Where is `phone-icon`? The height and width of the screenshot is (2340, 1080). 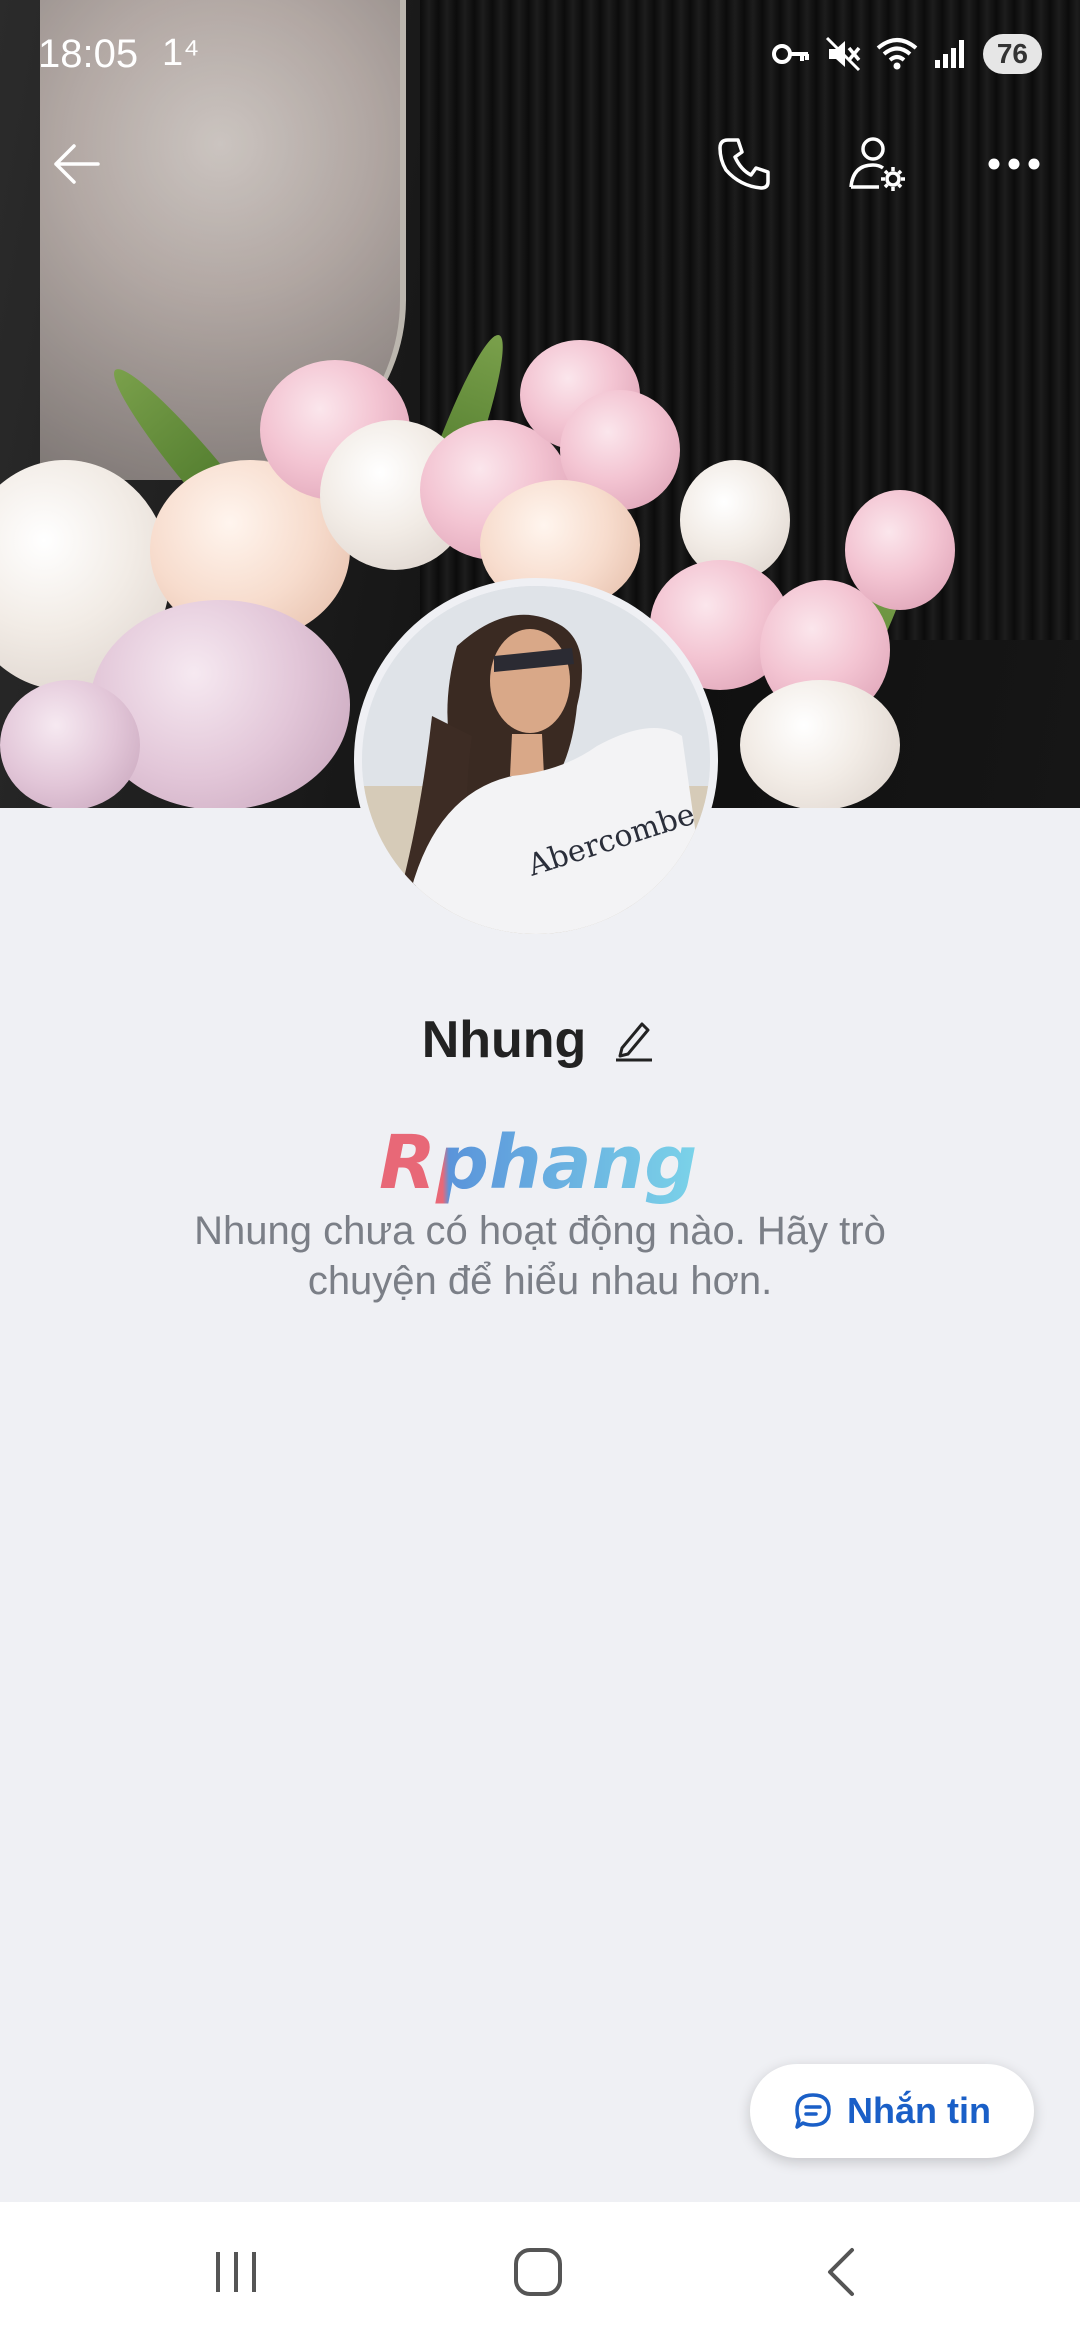
phone-icon is located at coordinates (744, 164).